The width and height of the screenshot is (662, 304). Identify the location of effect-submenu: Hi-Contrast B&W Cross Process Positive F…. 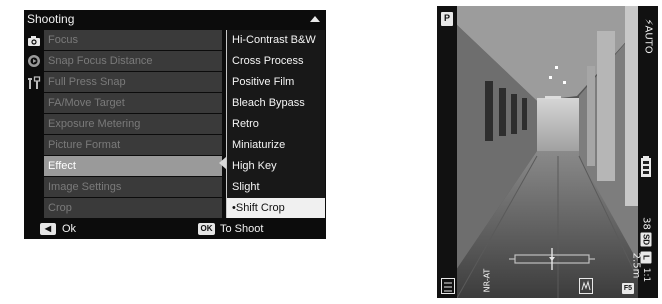
(275, 124).